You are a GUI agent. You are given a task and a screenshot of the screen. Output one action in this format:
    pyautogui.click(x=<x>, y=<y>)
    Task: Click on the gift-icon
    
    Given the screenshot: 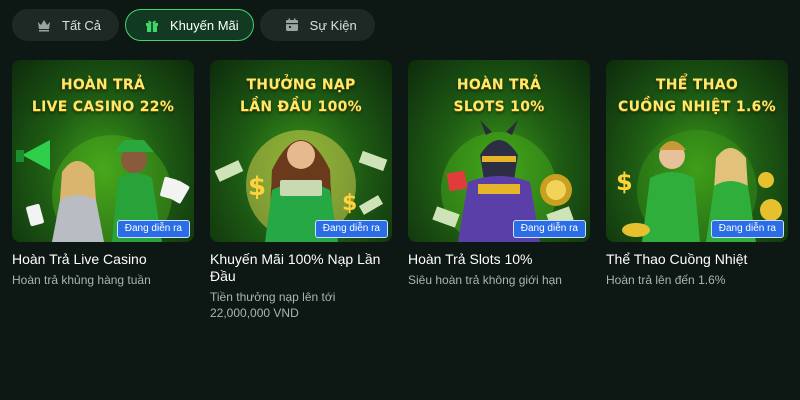 What is the action you would take?
    pyautogui.click(x=152, y=25)
    